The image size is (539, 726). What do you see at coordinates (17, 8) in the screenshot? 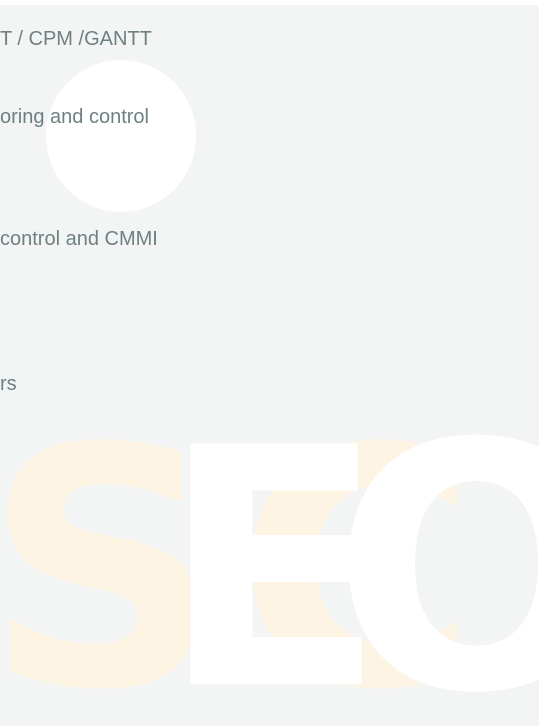
I see `text-line-structure: ture` at bounding box center [17, 8].